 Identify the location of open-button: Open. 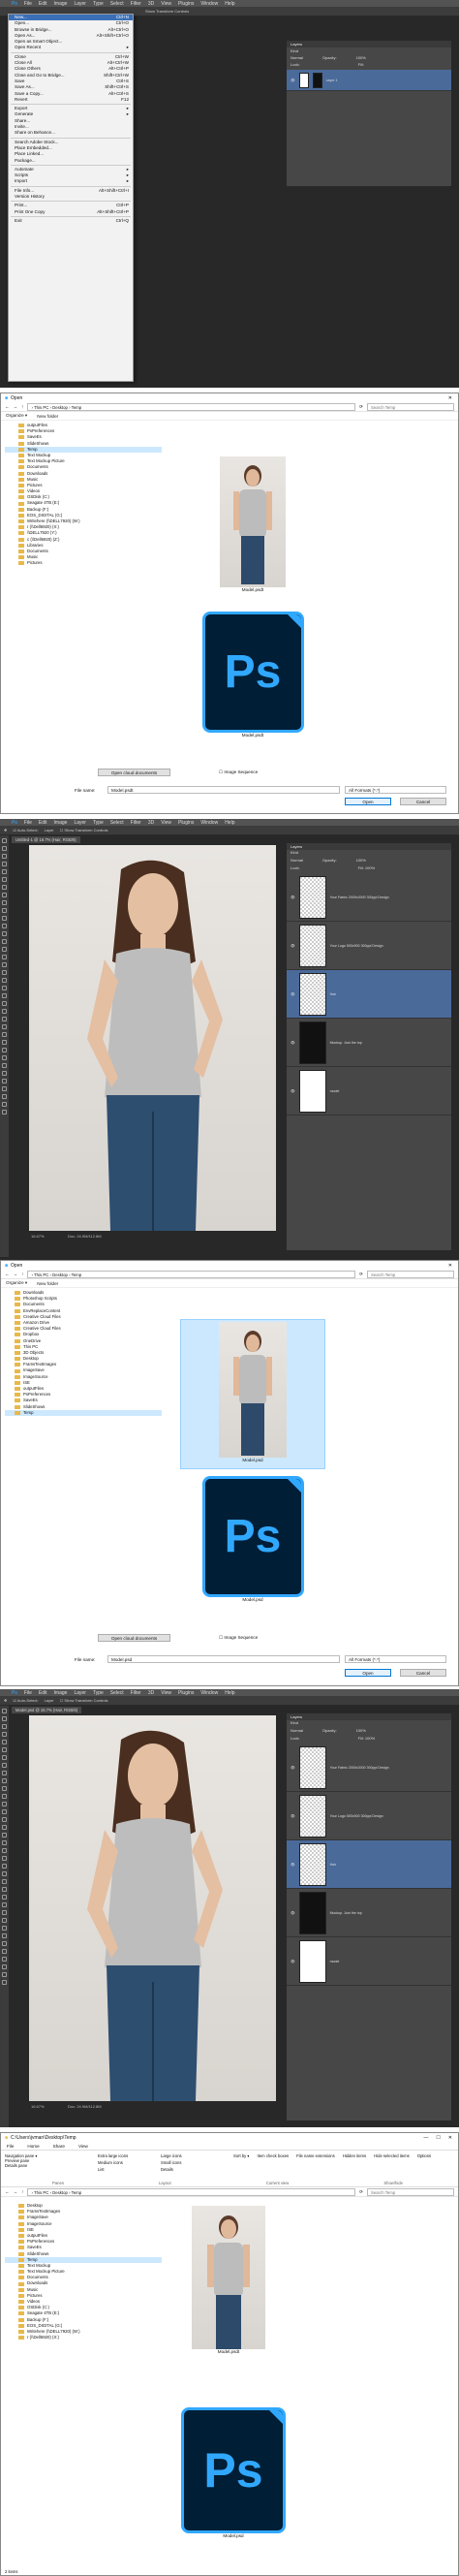
(368, 1673).